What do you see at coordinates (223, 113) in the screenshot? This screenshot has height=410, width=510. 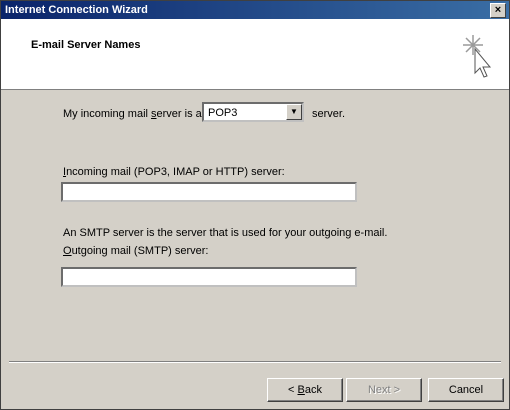 I see `server-type-value: POP3` at bounding box center [223, 113].